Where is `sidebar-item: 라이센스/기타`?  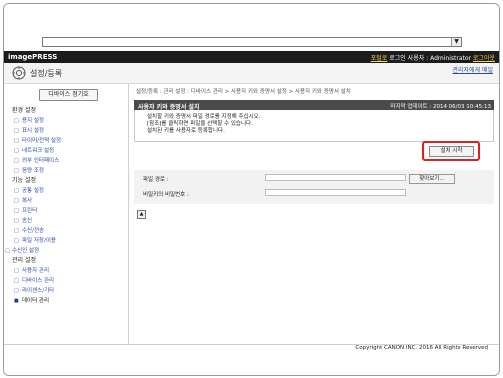
sidebar-item: 라이센스/기타 is located at coordinates (69, 291).